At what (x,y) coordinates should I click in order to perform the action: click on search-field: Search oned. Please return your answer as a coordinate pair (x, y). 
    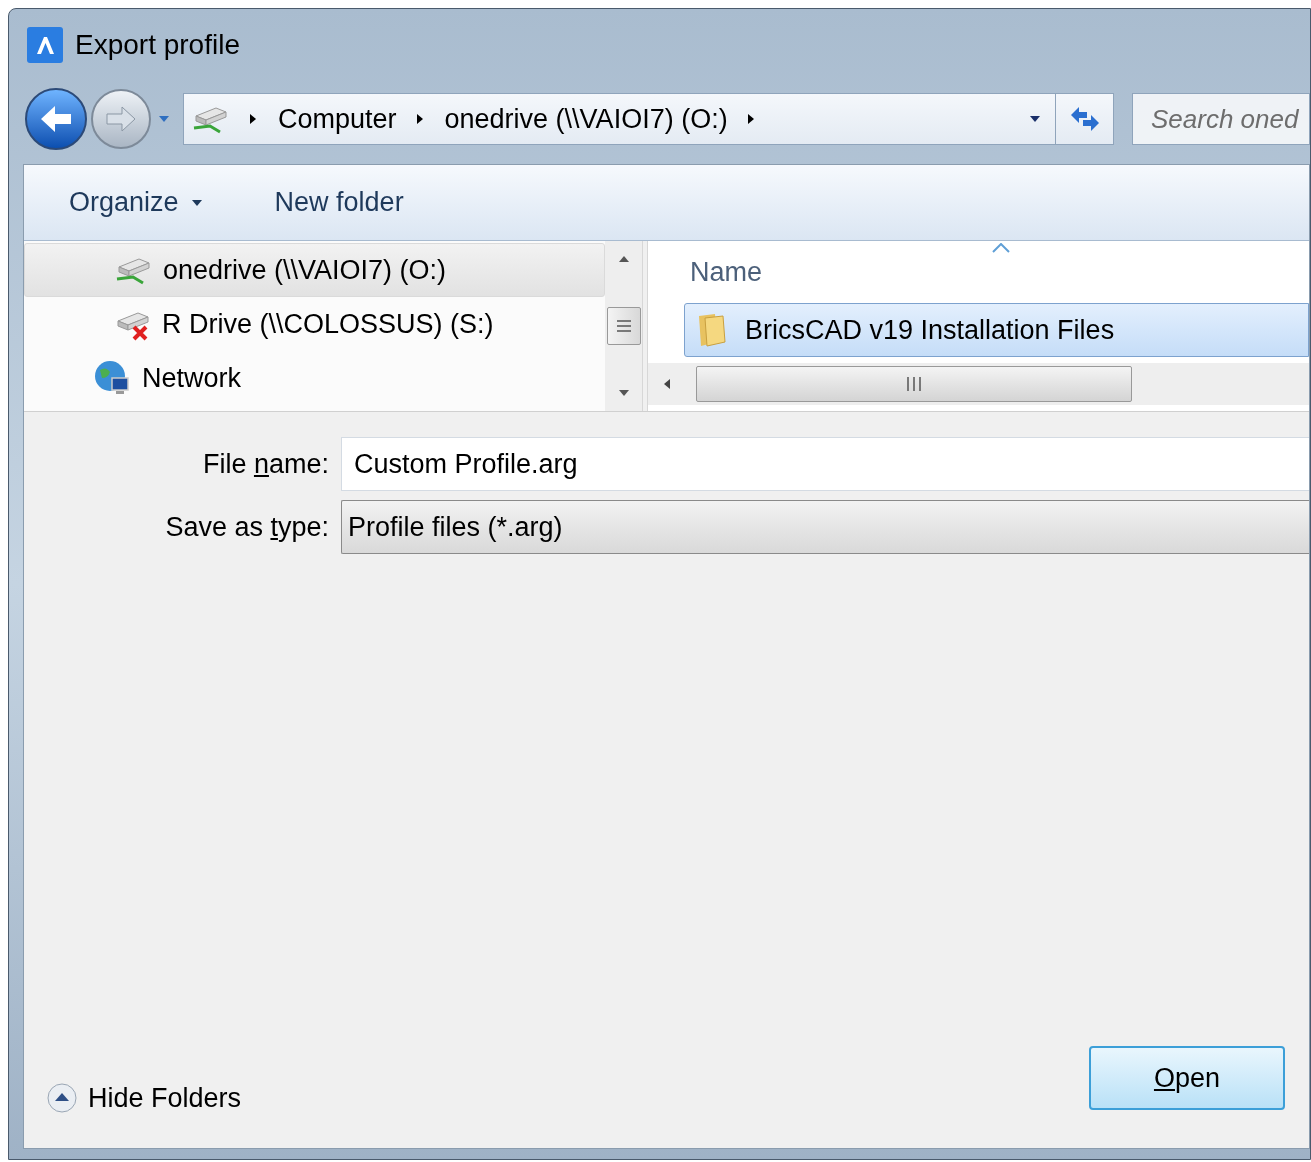
    Looking at the image, I should click on (1221, 119).